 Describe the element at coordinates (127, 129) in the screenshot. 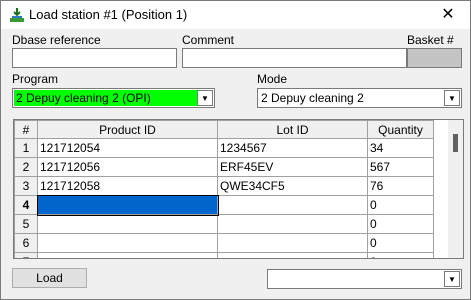

I see `column-header-product-id: Product ID` at that location.